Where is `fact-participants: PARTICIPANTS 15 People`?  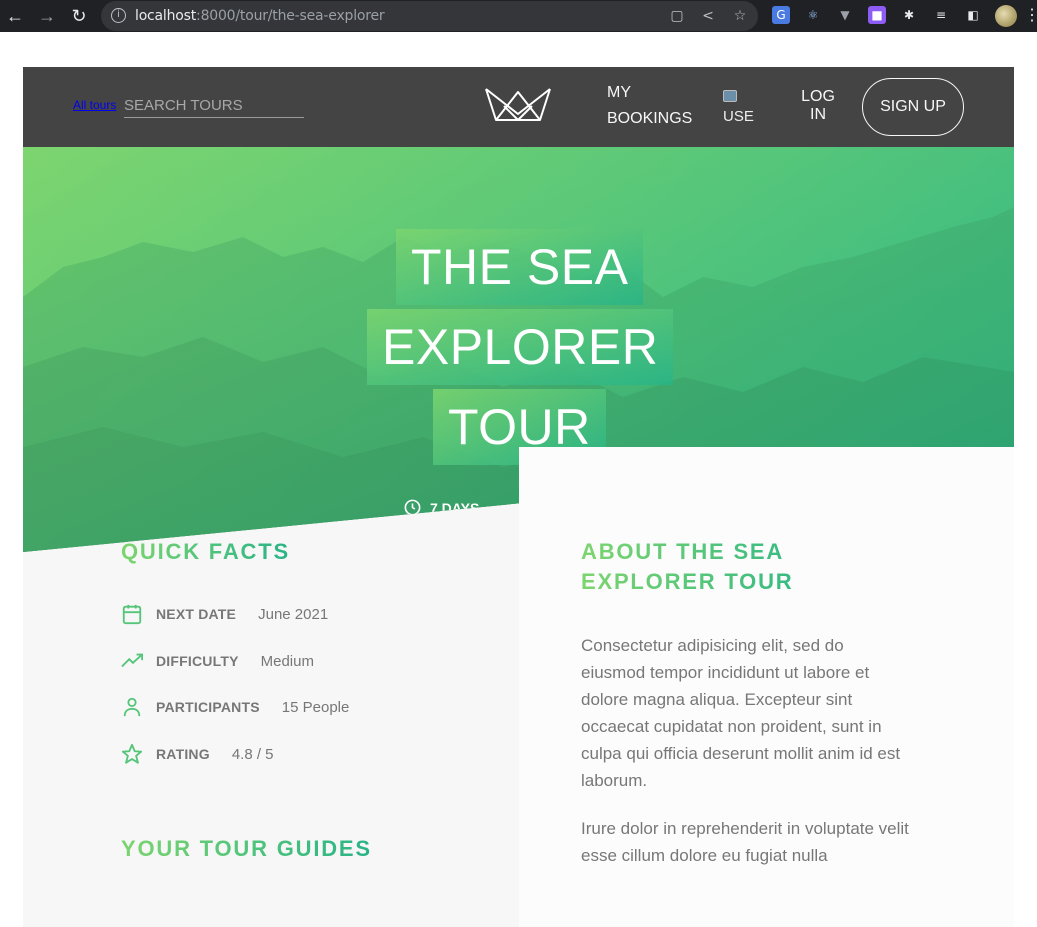
fact-participants: PARTICIPANTS 15 People is located at coordinates (235, 707).